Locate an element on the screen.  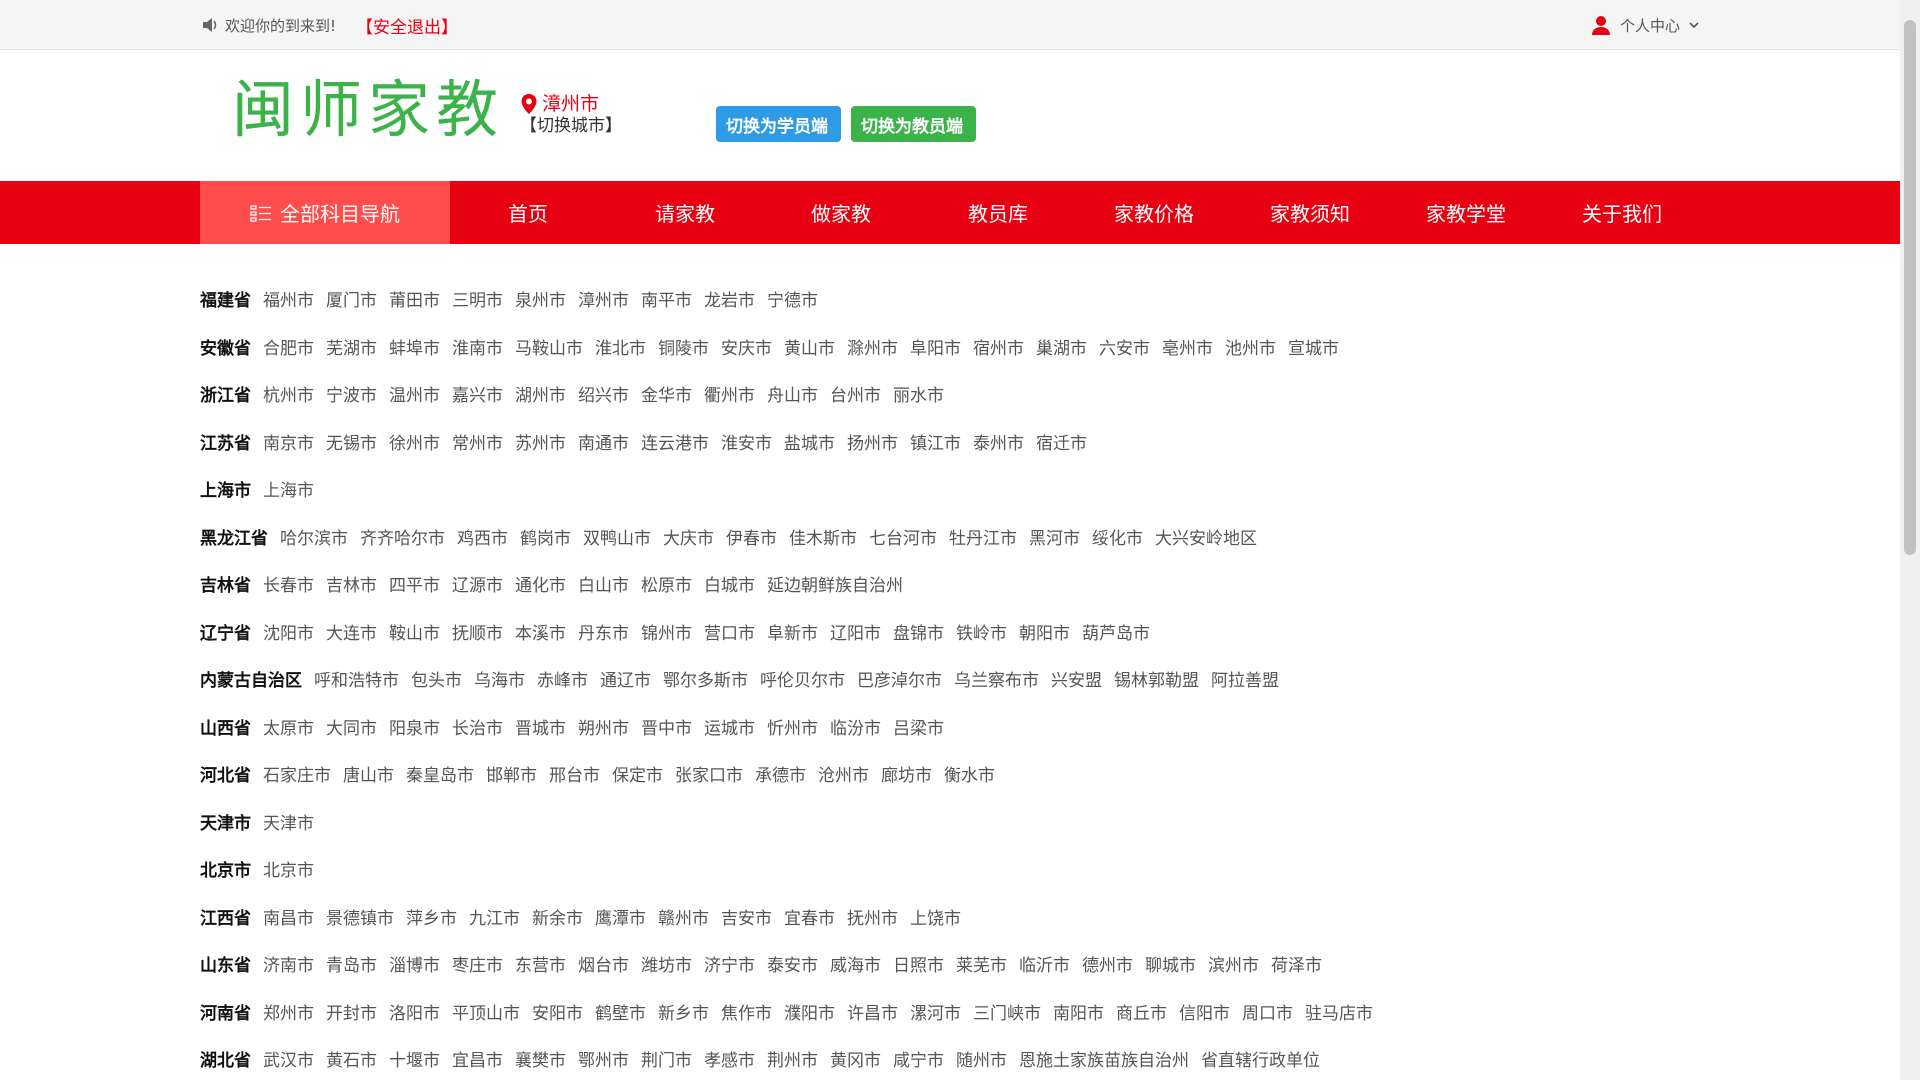
city-link: 阜阳市 is located at coordinates (935, 346).